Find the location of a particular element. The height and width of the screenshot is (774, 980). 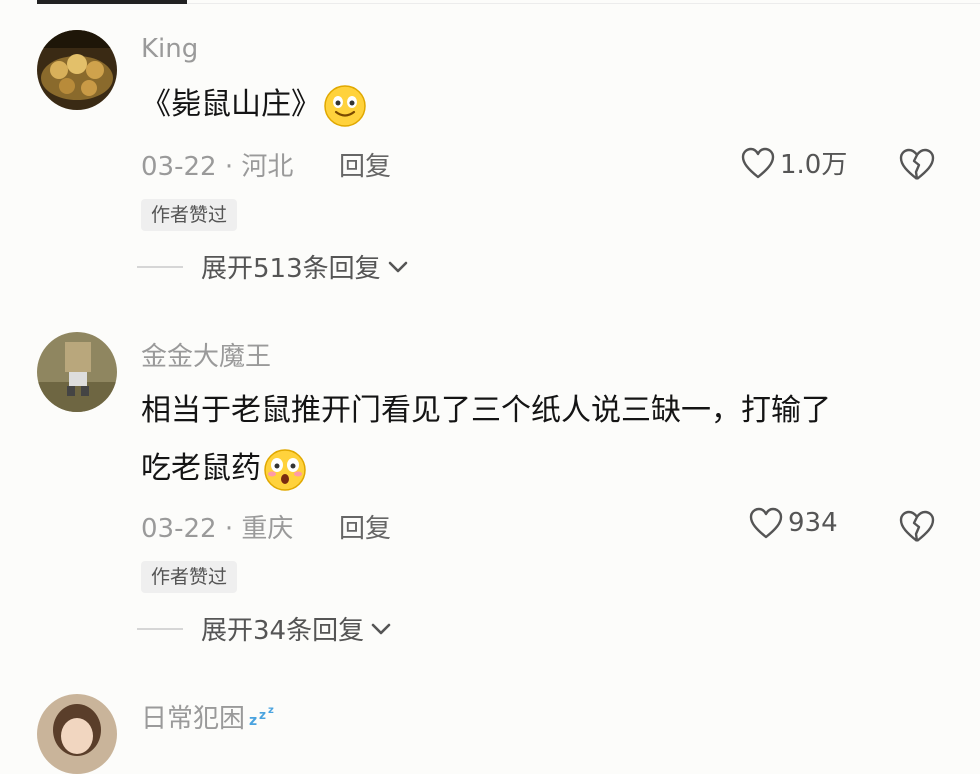

astonished-face-emoji-icon is located at coordinates (285, 470).